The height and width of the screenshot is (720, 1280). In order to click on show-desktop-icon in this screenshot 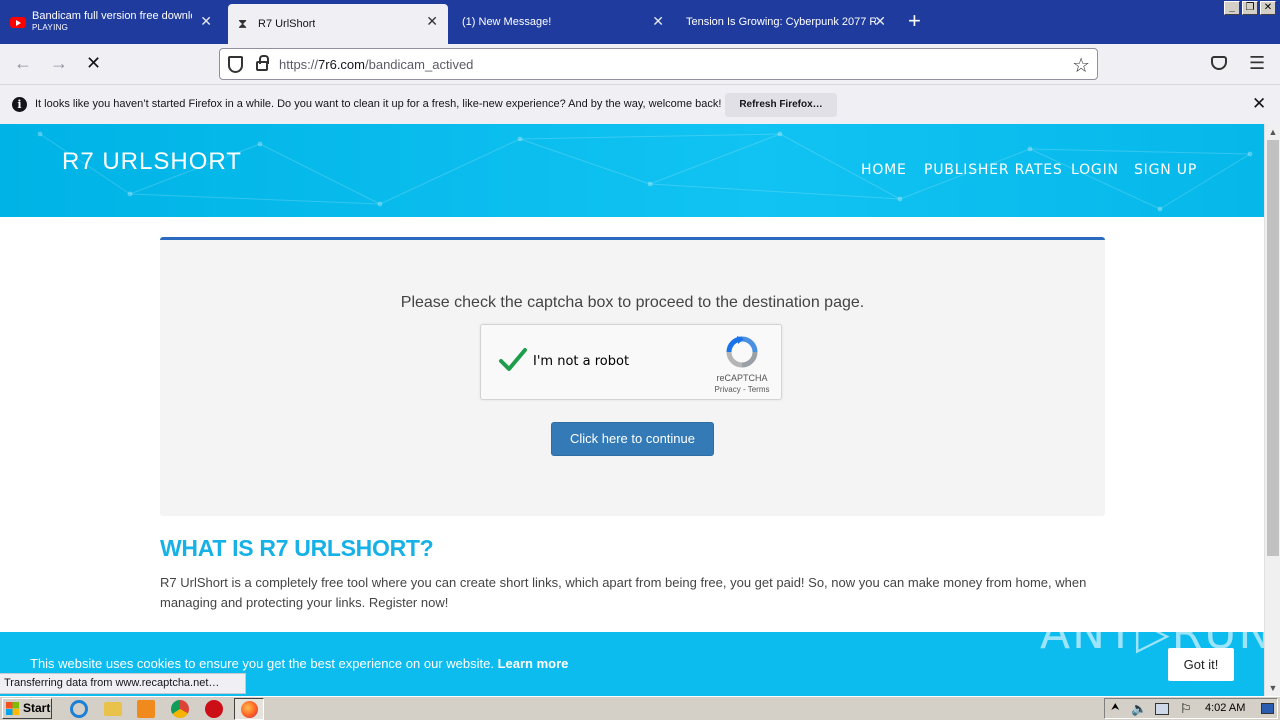, I will do `click(1267, 708)`.